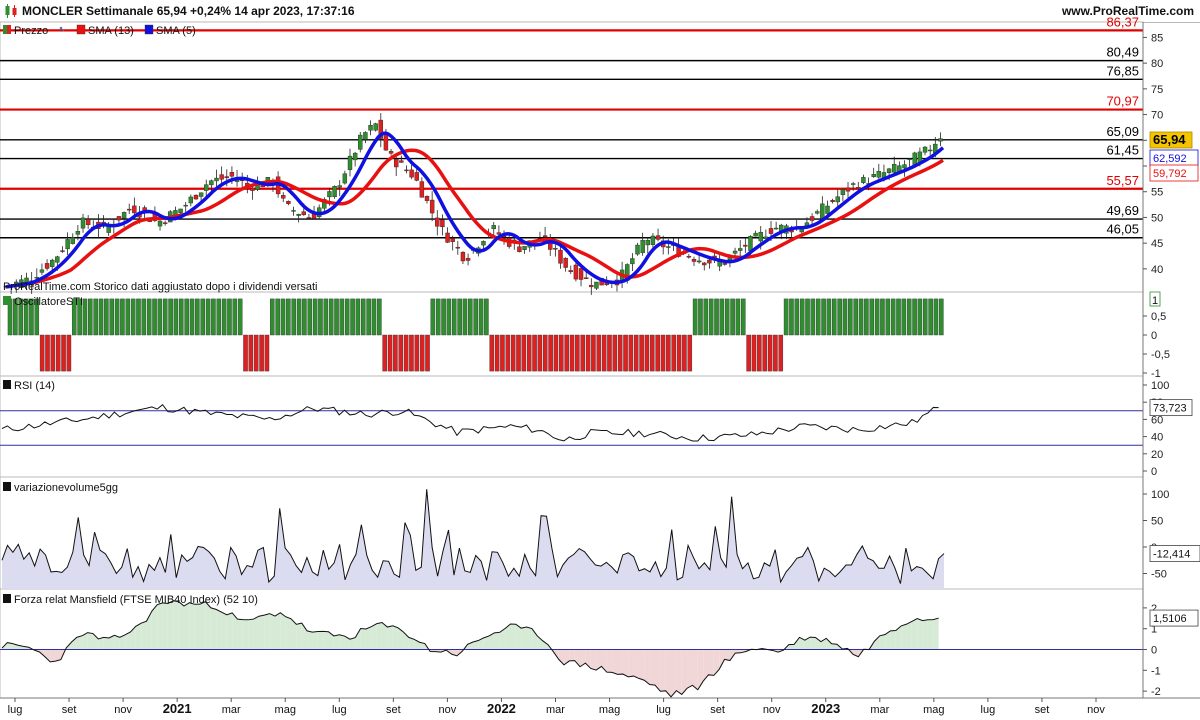  Describe the element at coordinates (176, 31) in the screenshot. I see `legend-label: SMA (5)` at that location.